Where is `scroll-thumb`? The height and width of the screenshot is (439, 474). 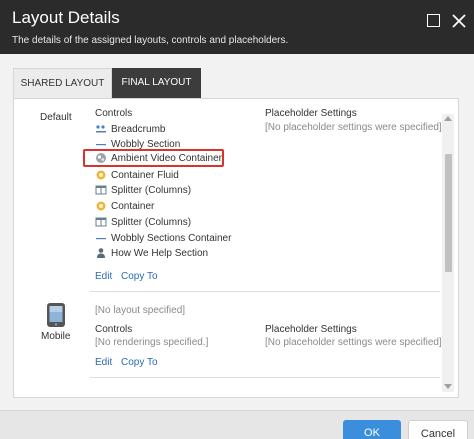 scroll-thumb is located at coordinates (448, 213).